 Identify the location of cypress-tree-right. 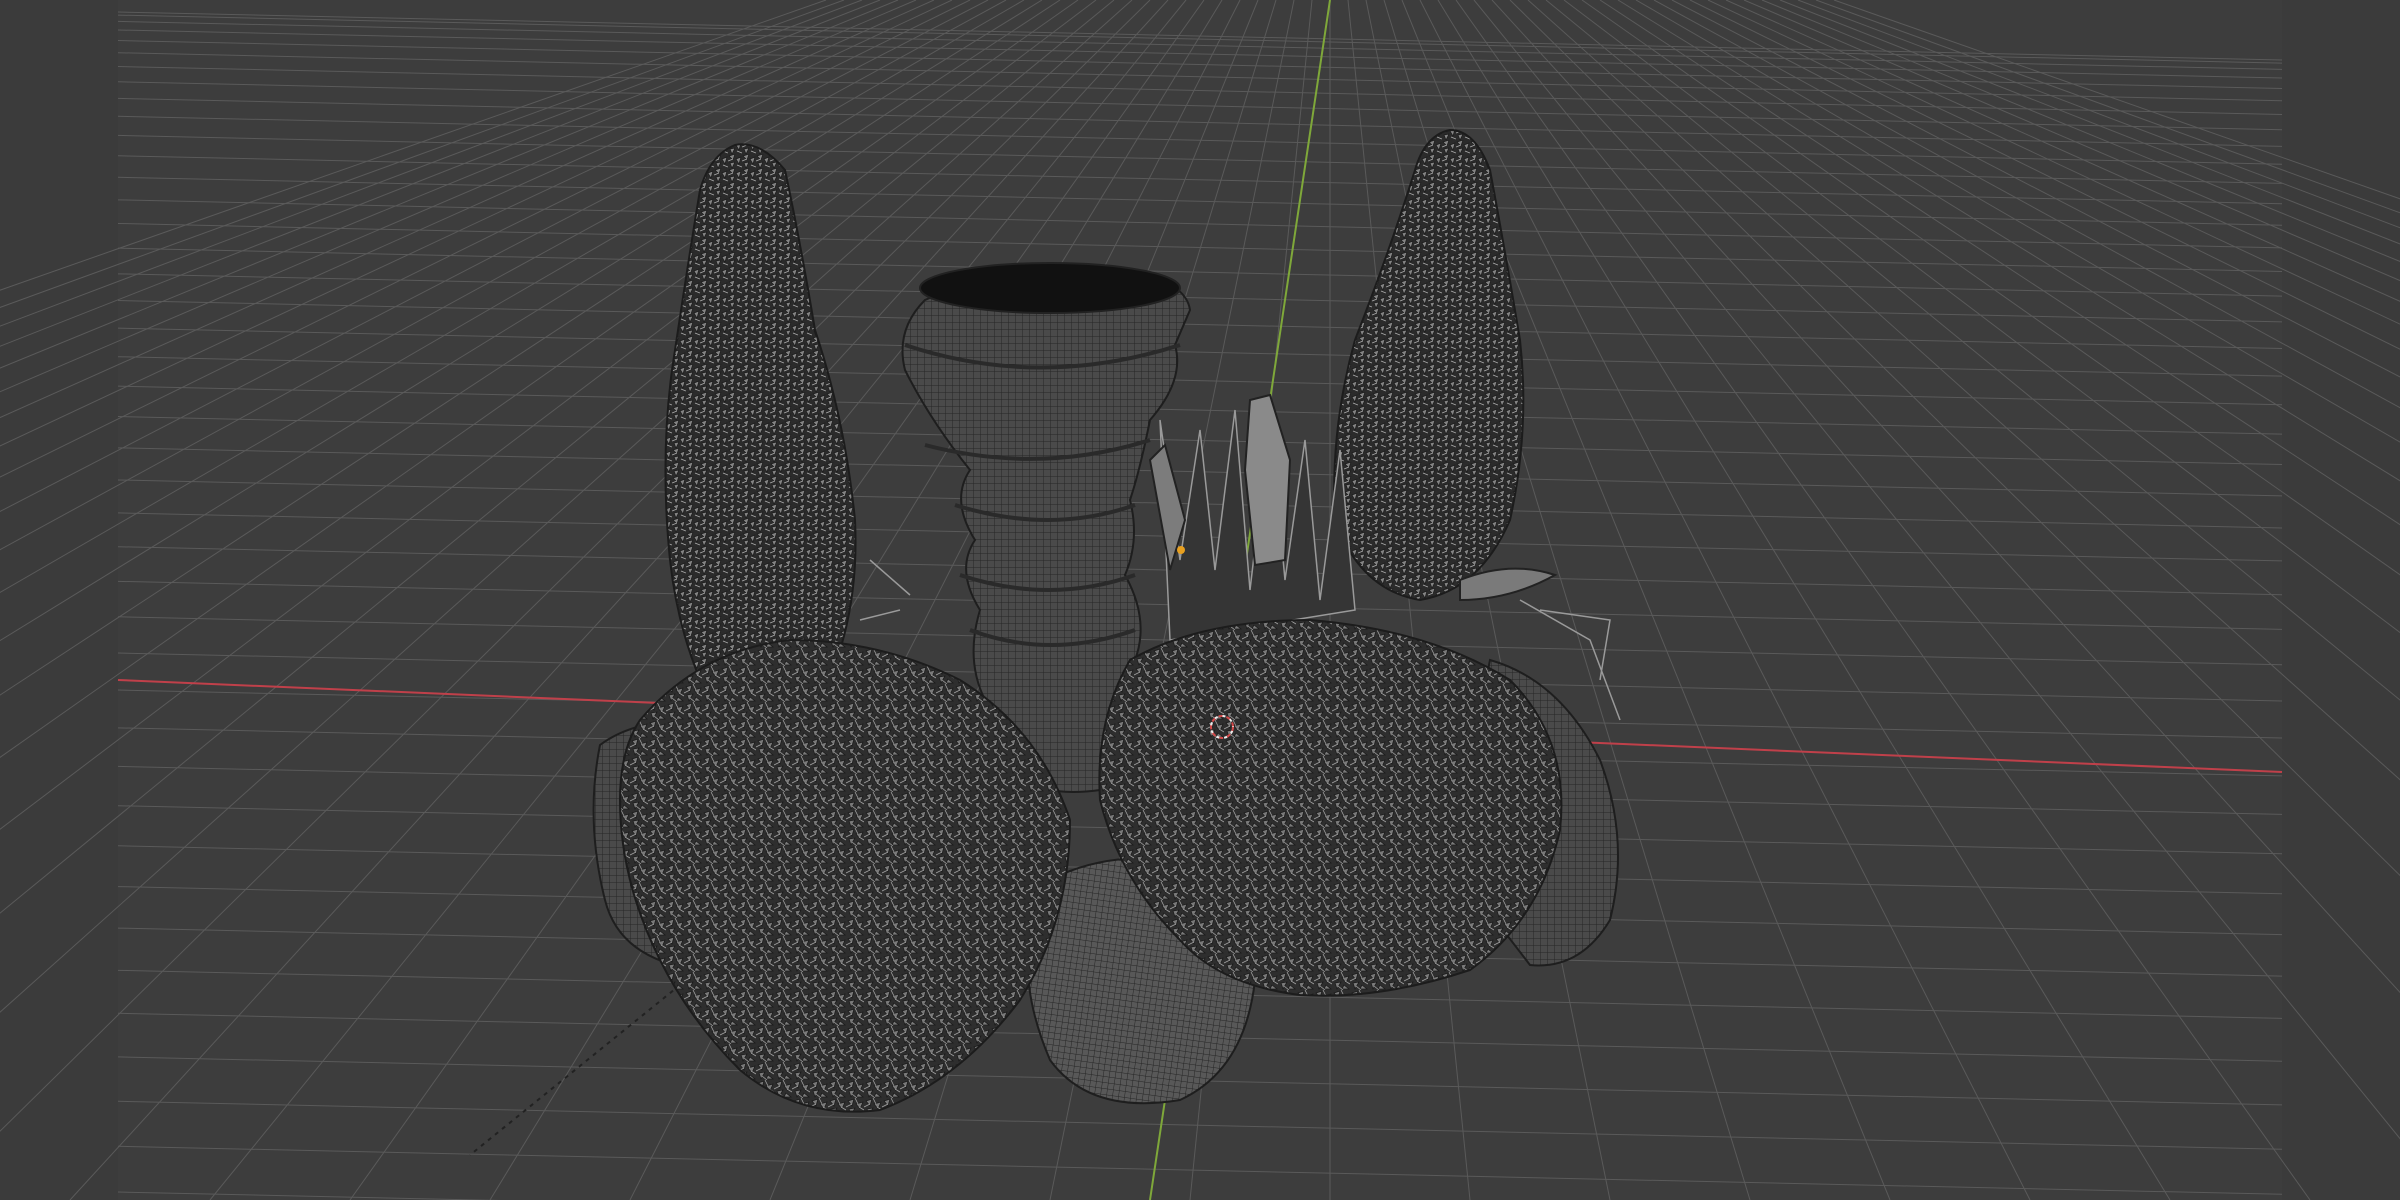
(1429, 365).